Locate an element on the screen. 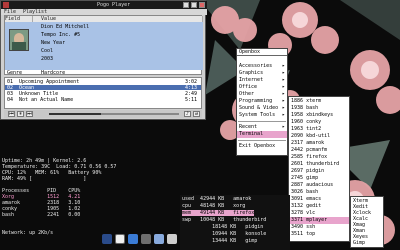 This screenshot has width=400, height=250. next-button: ⏭ is located at coordinates (29, 114).